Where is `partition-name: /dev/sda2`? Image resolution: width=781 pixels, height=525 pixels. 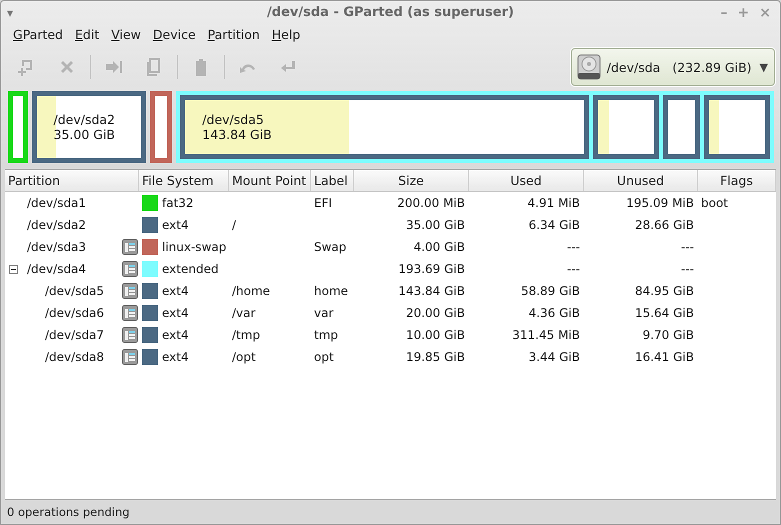 partition-name: /dev/sda2 is located at coordinates (85, 119).